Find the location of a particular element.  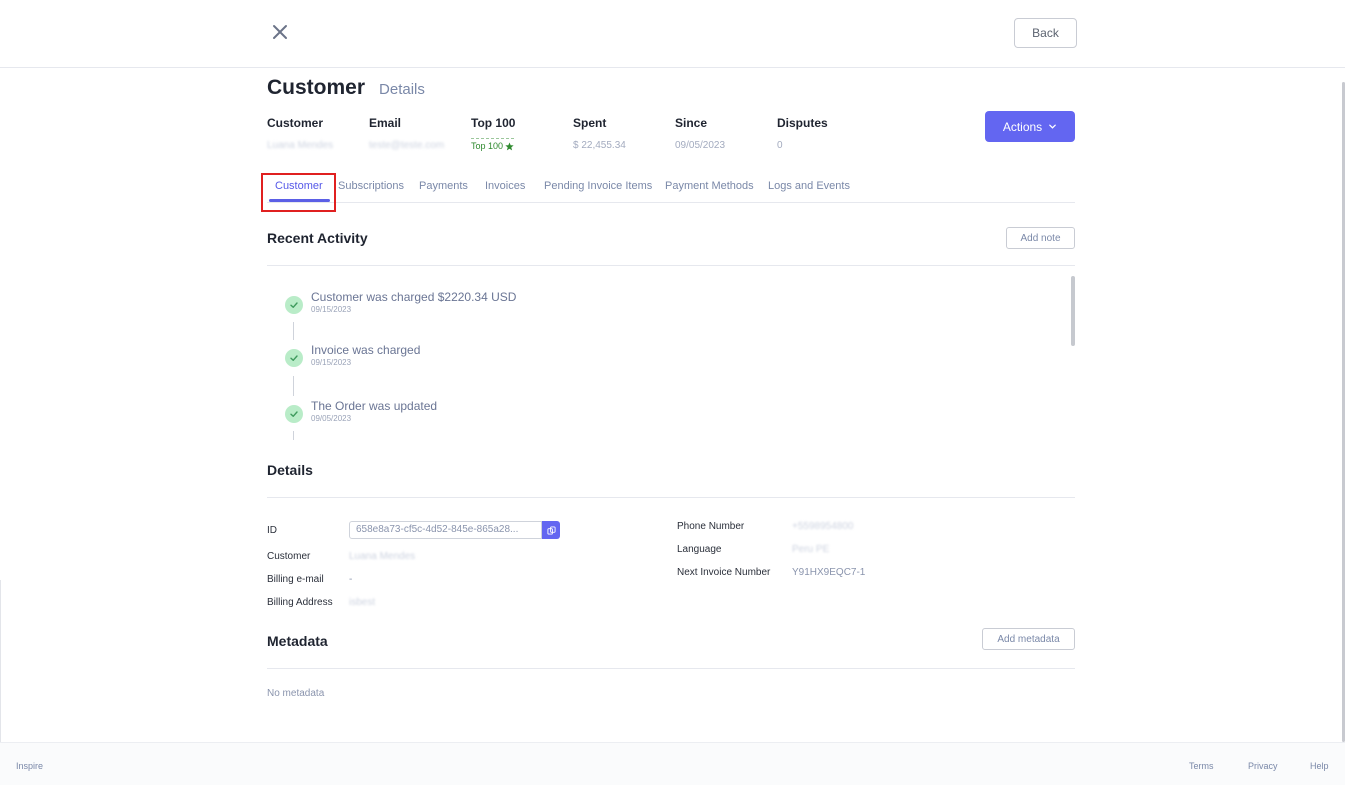

page-title-main: Customer is located at coordinates (316, 87).